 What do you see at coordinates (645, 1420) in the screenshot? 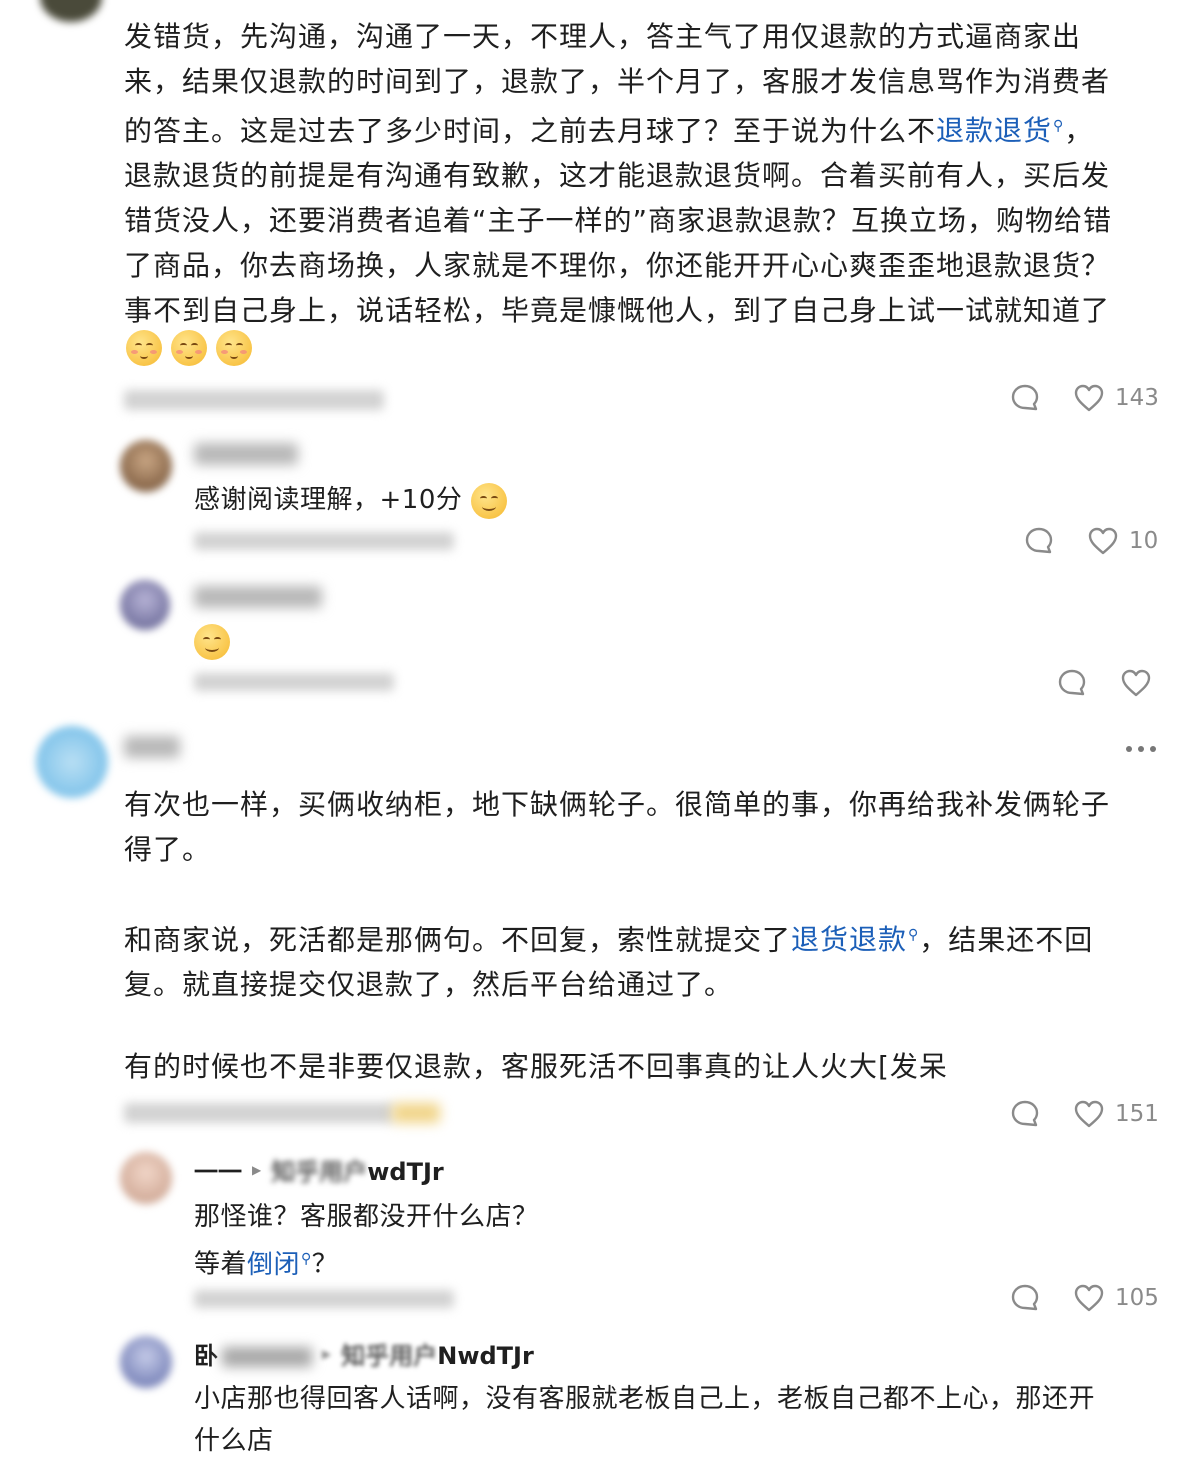
I see `reply-body: 小店那也得回客人话啊，没有客服就老板自己上，老板自己都不上心，那还开 什么店` at bounding box center [645, 1420].